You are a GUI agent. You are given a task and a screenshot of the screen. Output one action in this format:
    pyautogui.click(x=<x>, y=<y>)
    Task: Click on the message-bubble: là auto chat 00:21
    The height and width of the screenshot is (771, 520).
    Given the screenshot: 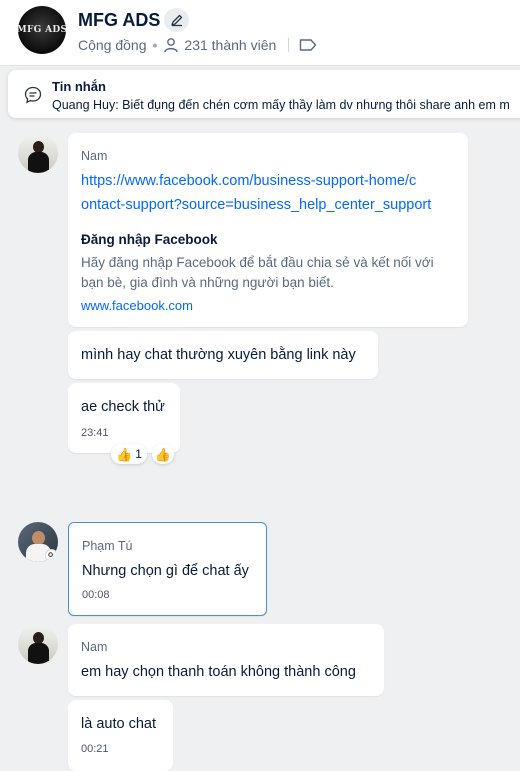 What is the action you would take?
    pyautogui.click(x=120, y=735)
    